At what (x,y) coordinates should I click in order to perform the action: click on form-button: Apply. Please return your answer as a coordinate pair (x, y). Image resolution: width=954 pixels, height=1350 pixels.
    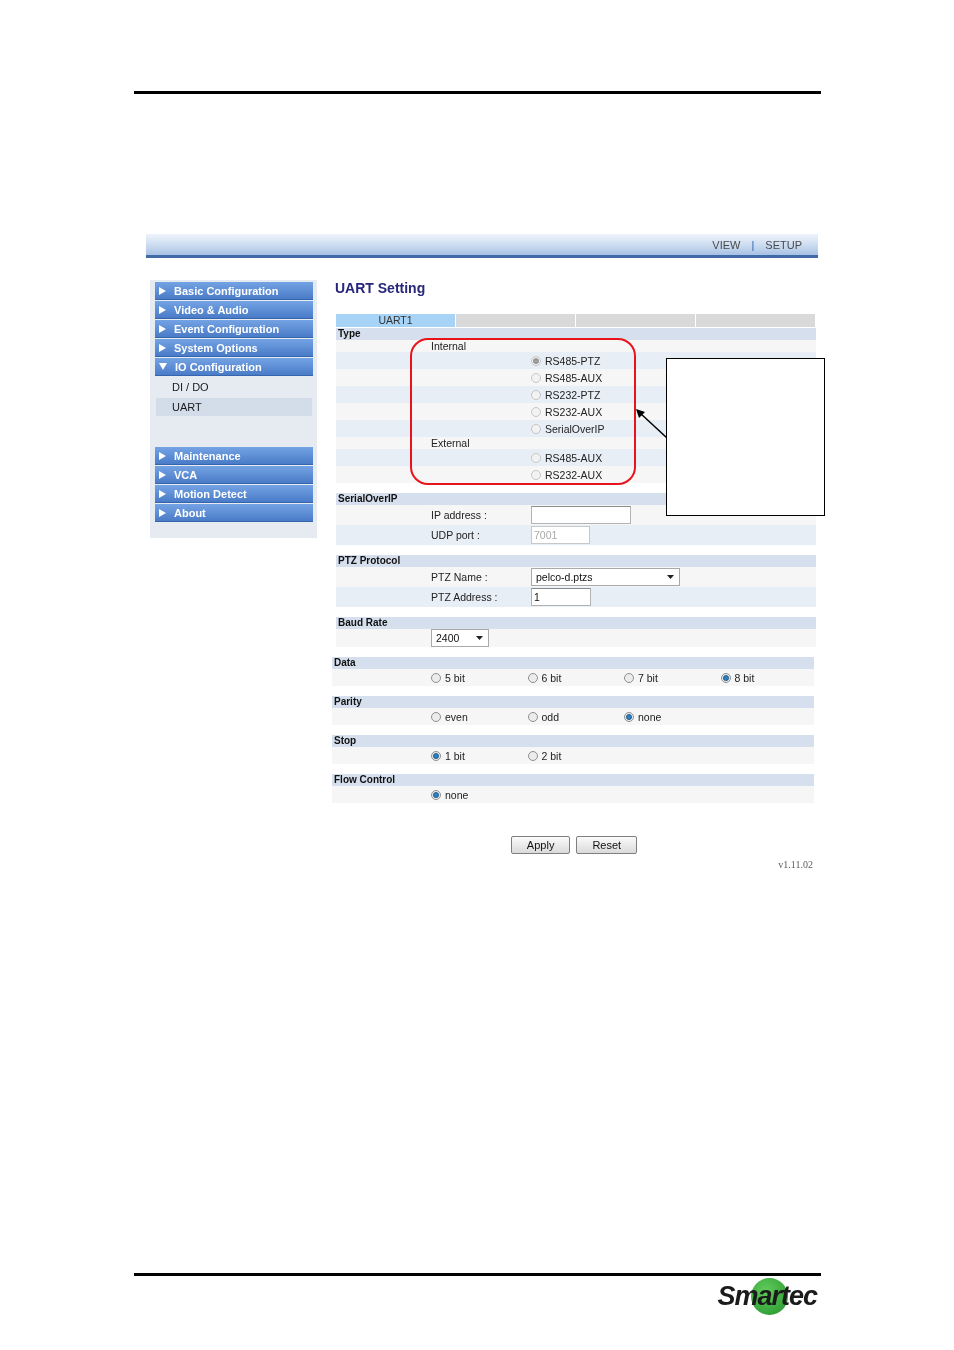
    Looking at the image, I should click on (540, 845).